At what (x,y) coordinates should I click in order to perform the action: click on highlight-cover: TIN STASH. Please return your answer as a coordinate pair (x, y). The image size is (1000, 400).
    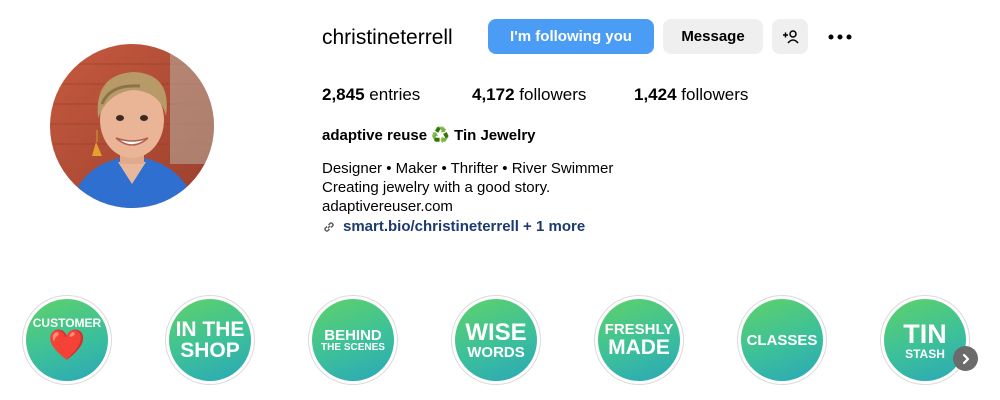
    Looking at the image, I should click on (925, 340).